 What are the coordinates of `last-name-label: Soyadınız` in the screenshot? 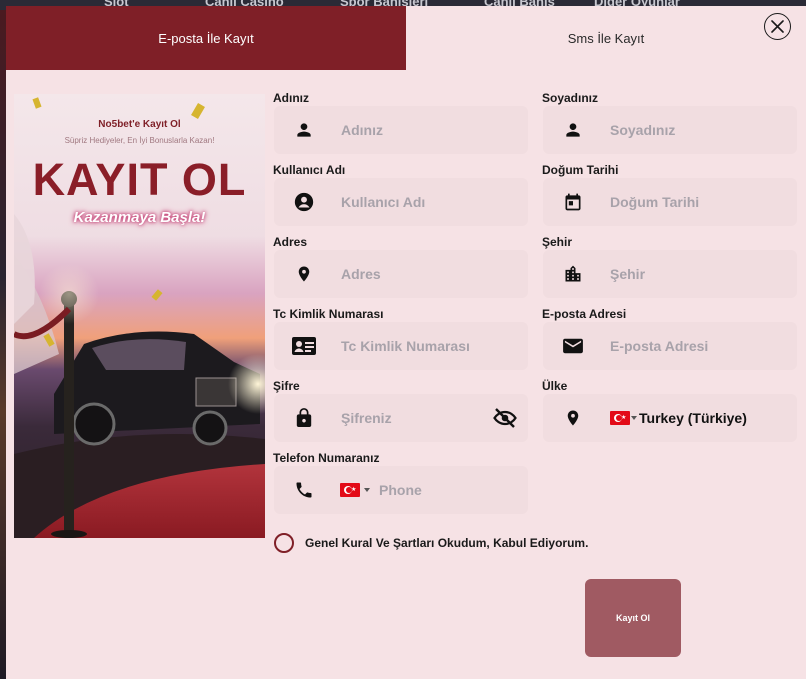 It's located at (570, 98).